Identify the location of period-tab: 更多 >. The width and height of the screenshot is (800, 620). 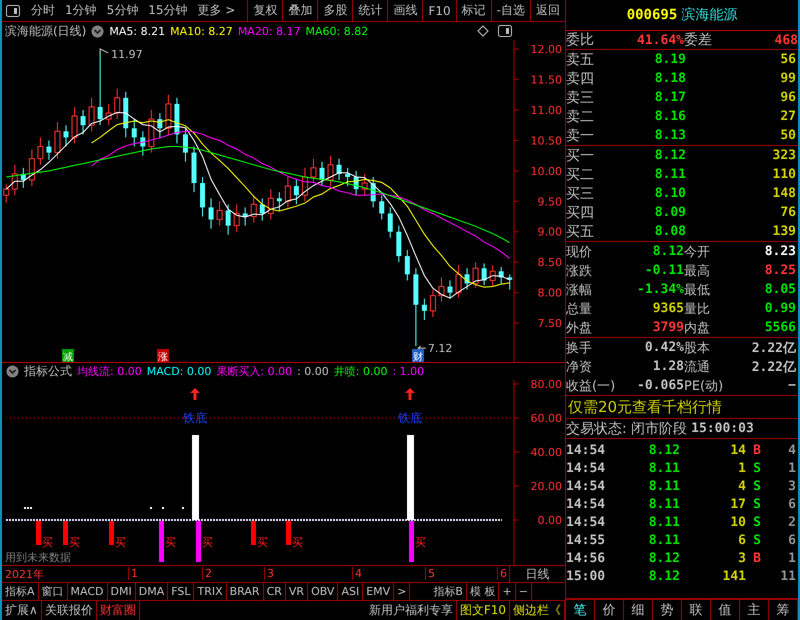
(216, 10).